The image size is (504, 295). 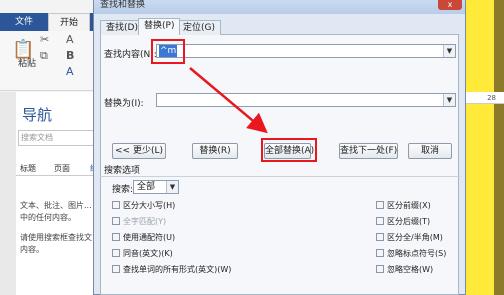 I want to click on font-icon: A, so click(x=70, y=39).